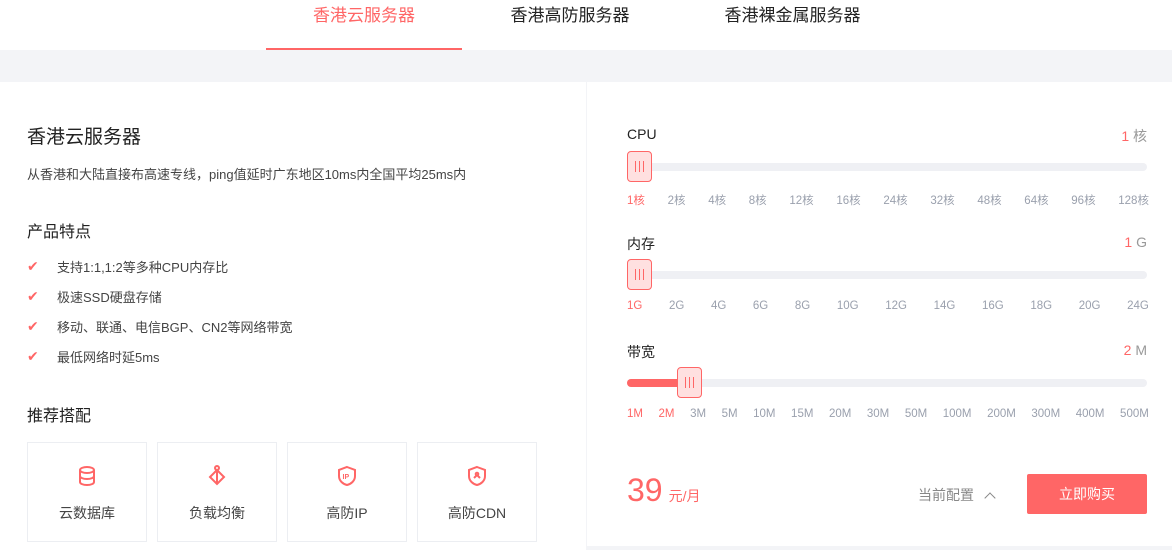  Describe the element at coordinates (87, 513) in the screenshot. I see `card-label: 云数据库` at that location.